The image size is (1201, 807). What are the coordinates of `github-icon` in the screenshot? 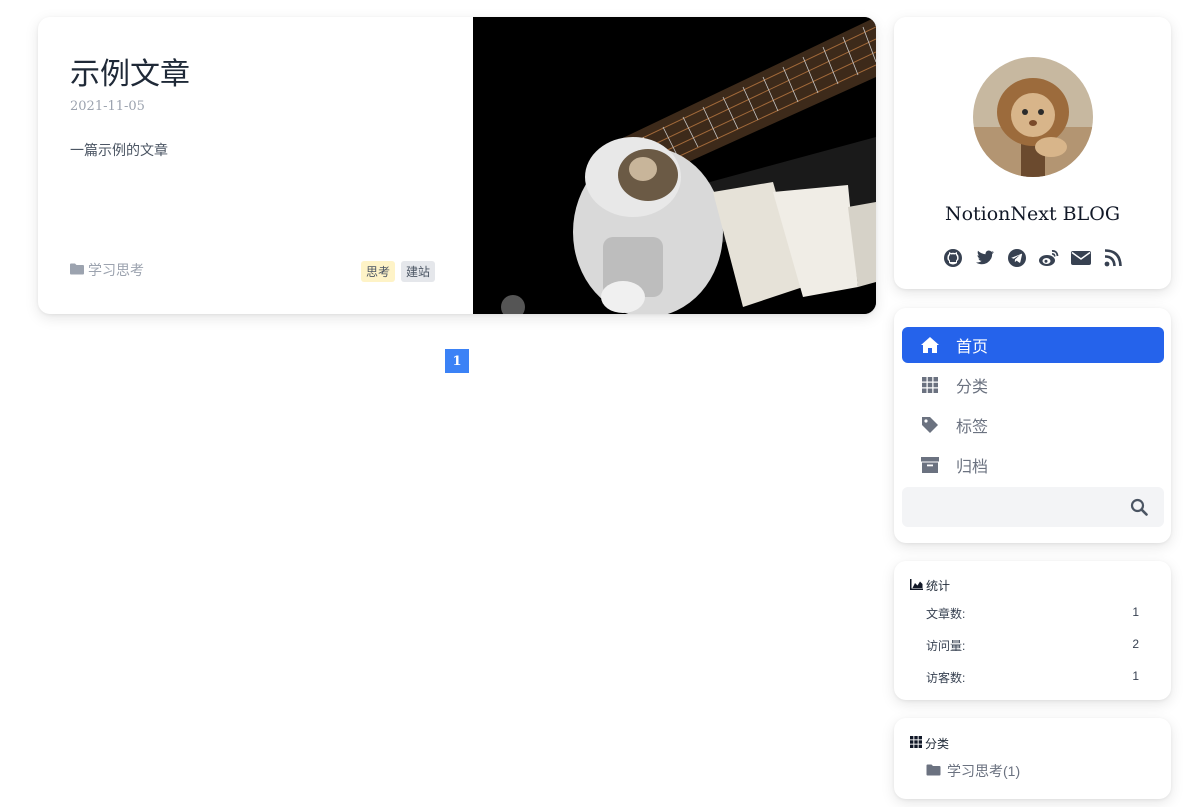 It's located at (953, 258).